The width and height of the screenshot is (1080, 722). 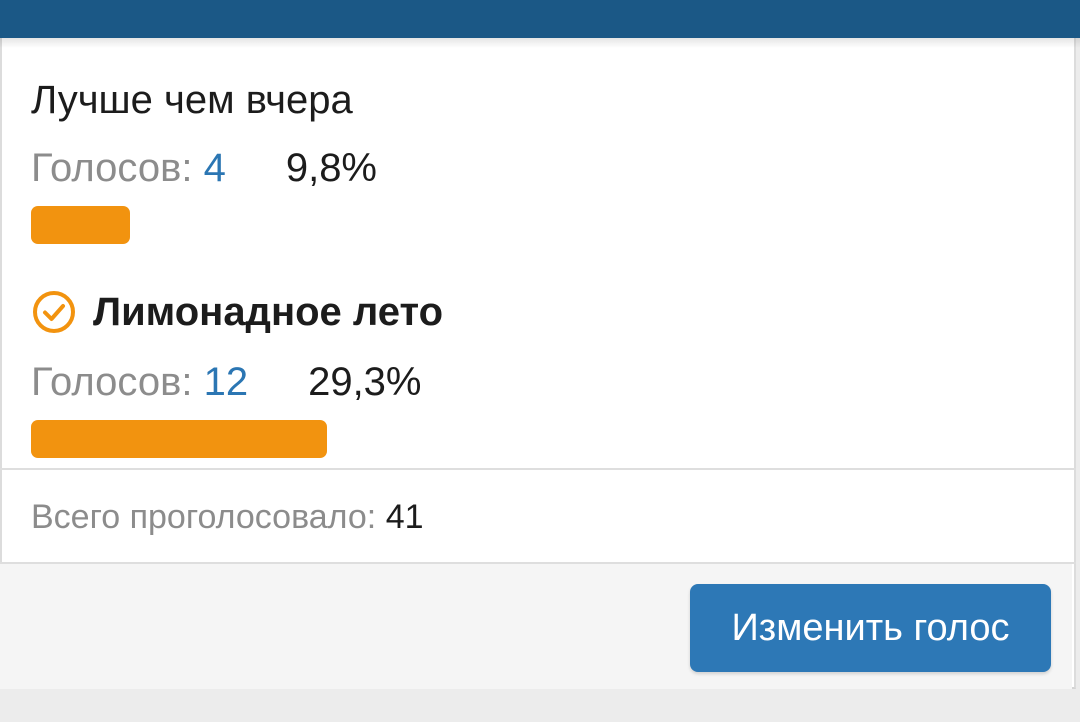 I want to click on total-votes-value: 41, so click(x=404, y=517).